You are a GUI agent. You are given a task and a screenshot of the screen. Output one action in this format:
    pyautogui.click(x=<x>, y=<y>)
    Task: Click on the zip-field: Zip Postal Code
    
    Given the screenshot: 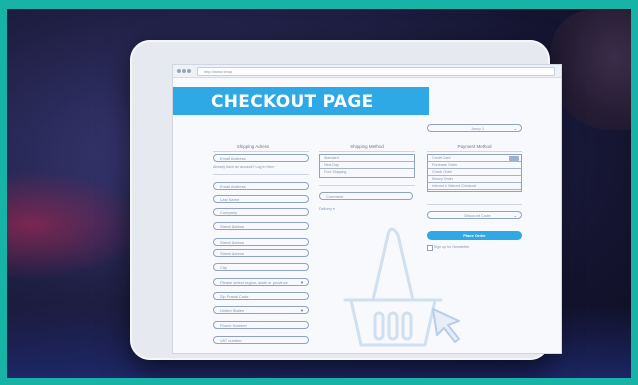 What is the action you would take?
    pyautogui.click(x=261, y=296)
    